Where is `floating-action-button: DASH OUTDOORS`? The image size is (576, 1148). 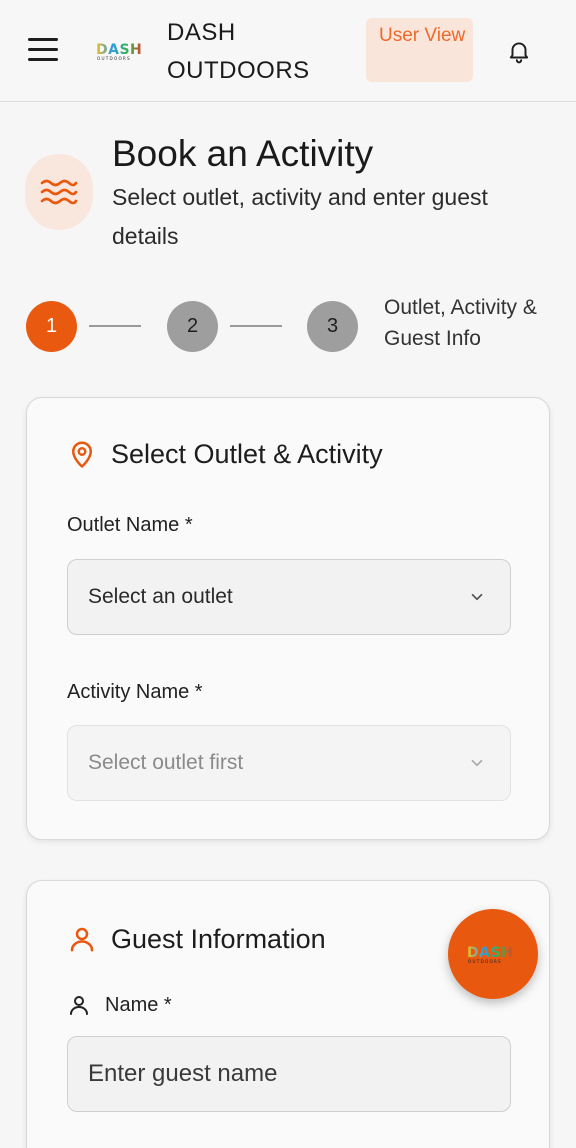 floating-action-button: DASH OUTDOORS is located at coordinates (493, 954).